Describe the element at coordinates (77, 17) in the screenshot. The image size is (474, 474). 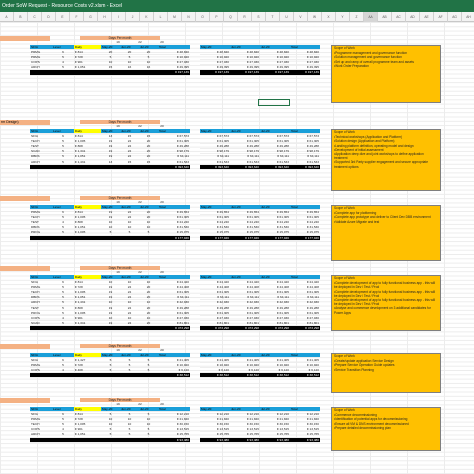
I see `column-header-f: F` at that location.